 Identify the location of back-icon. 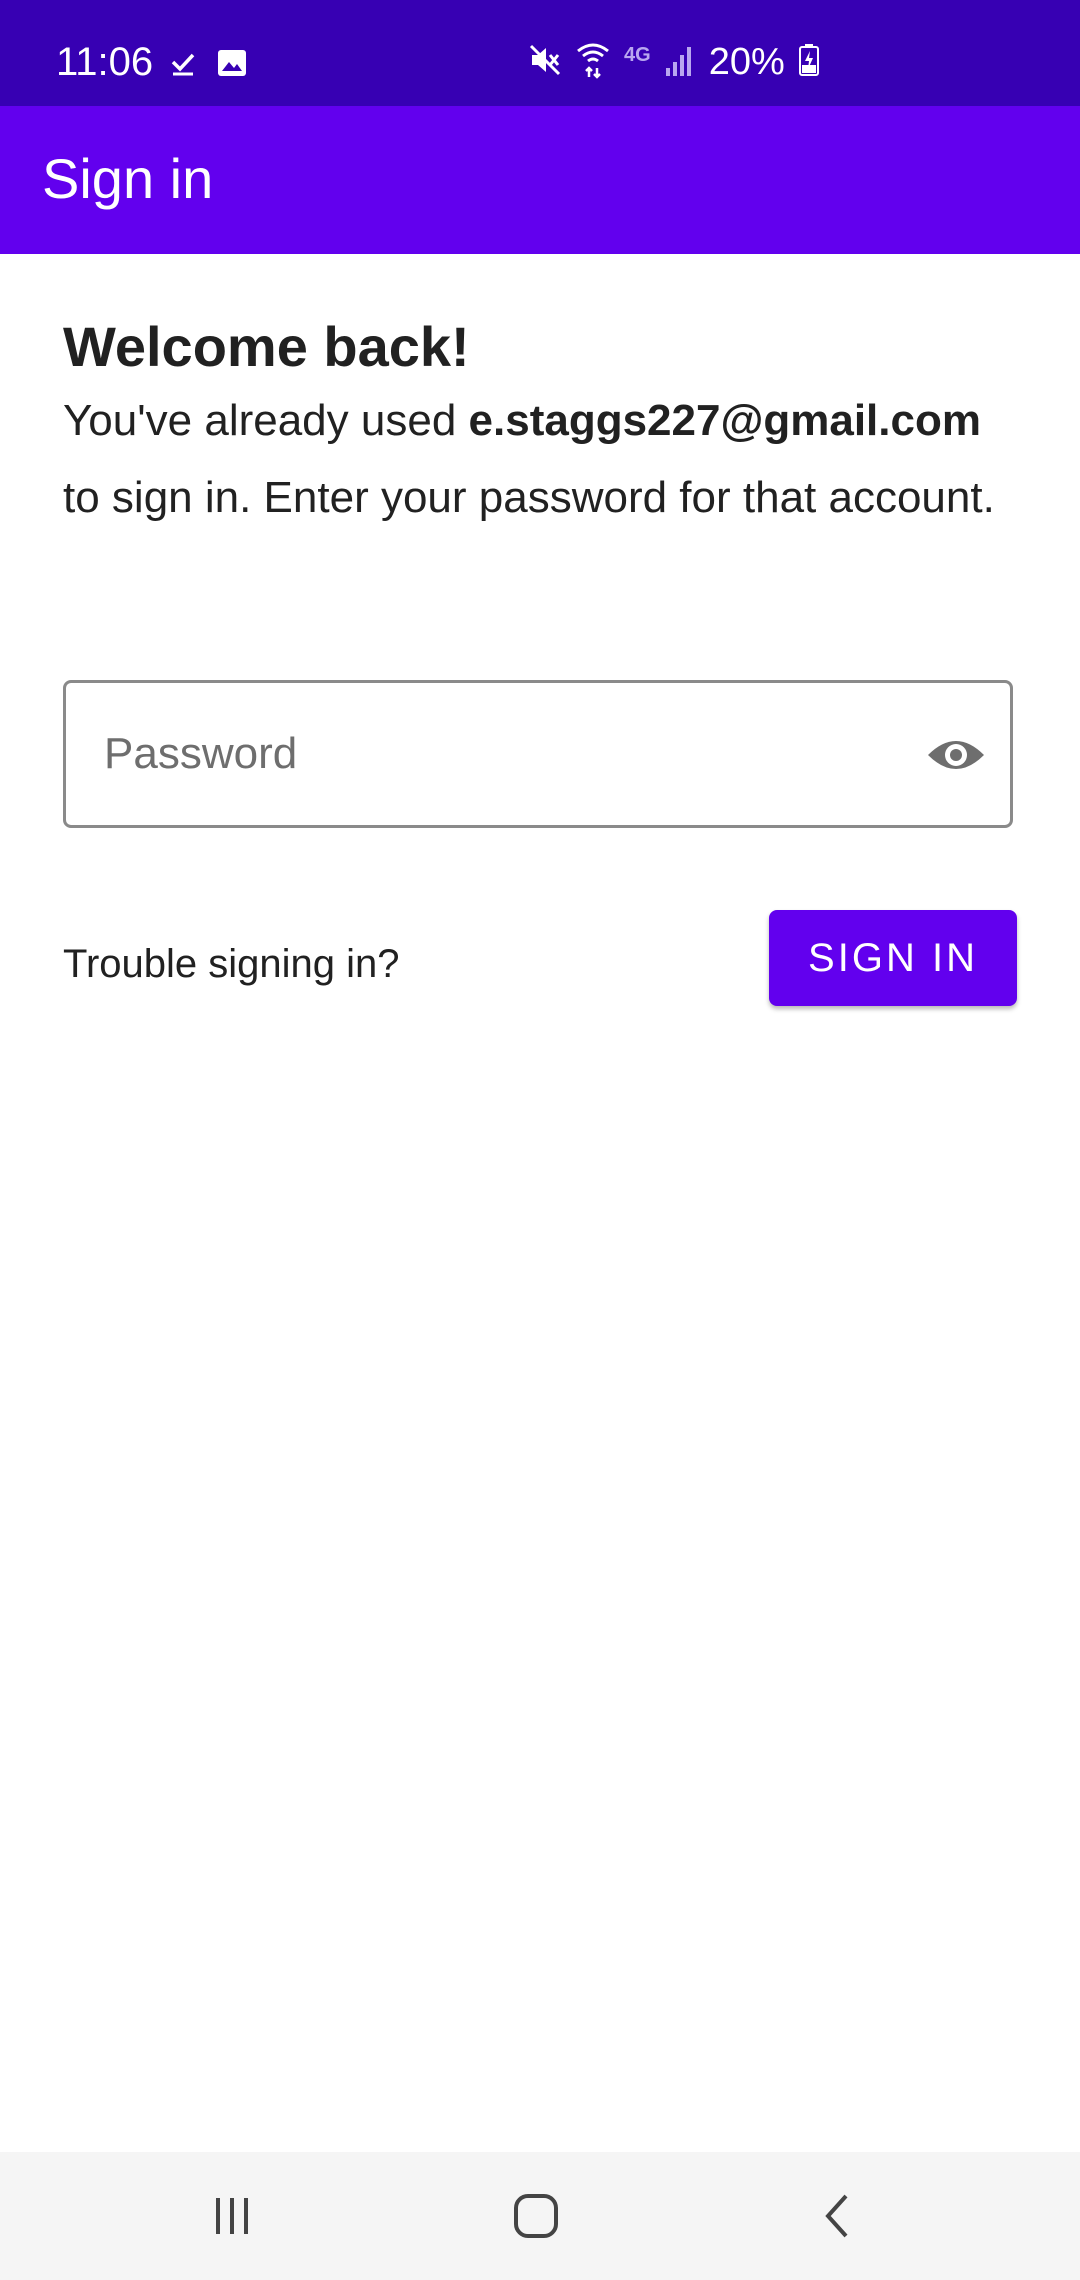
(838, 2216).